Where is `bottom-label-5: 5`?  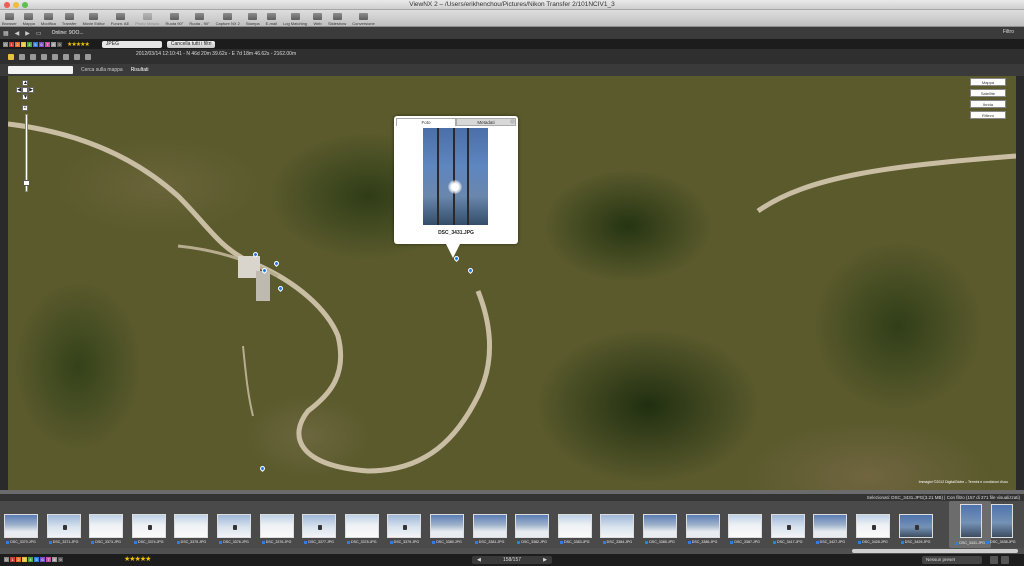
bottom-label-5: 5 is located at coordinates (36, 559).